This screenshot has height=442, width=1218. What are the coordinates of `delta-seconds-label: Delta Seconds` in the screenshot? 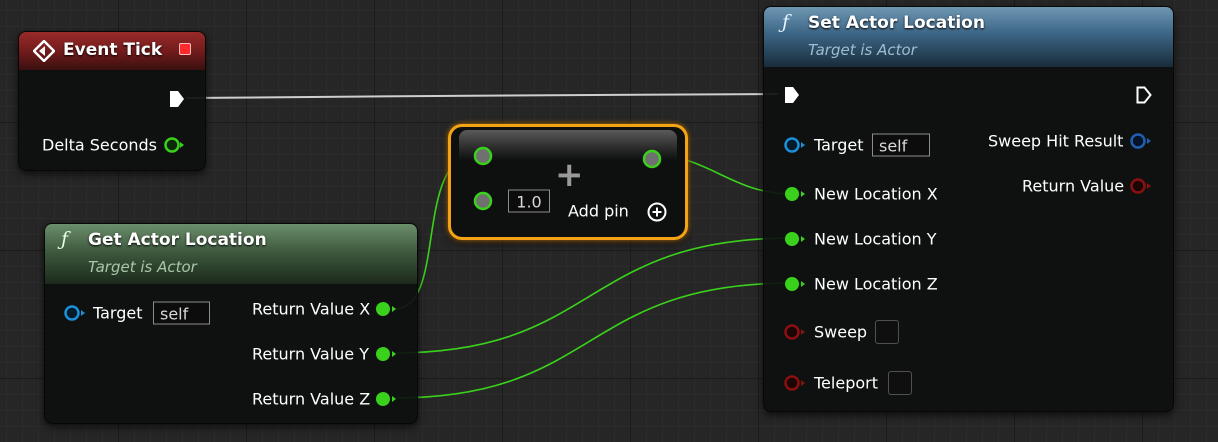 It's located at (99, 145).